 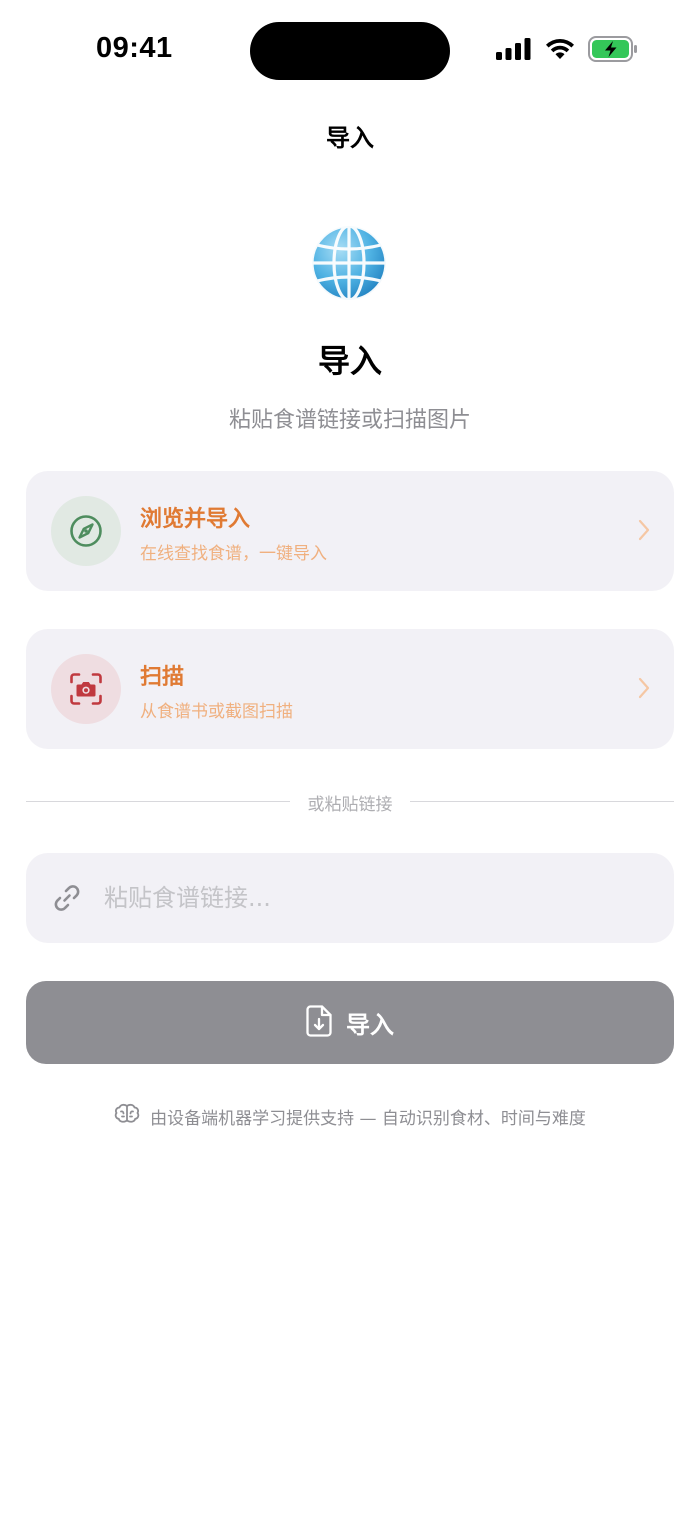 I want to click on hero-subtitle: 粘贴食谱链接或扫描图片, so click(x=349, y=420).